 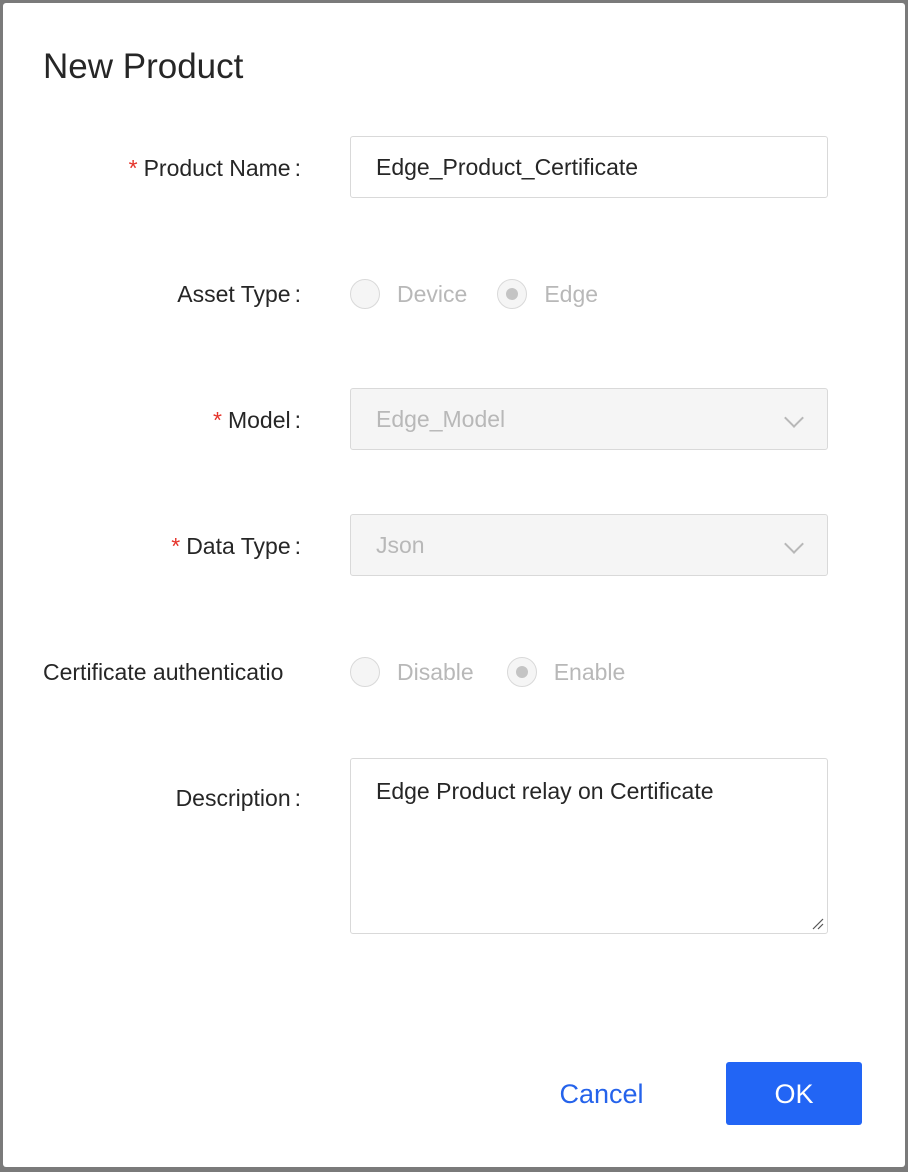 I want to click on ok-button: OK, so click(x=794, y=1093).